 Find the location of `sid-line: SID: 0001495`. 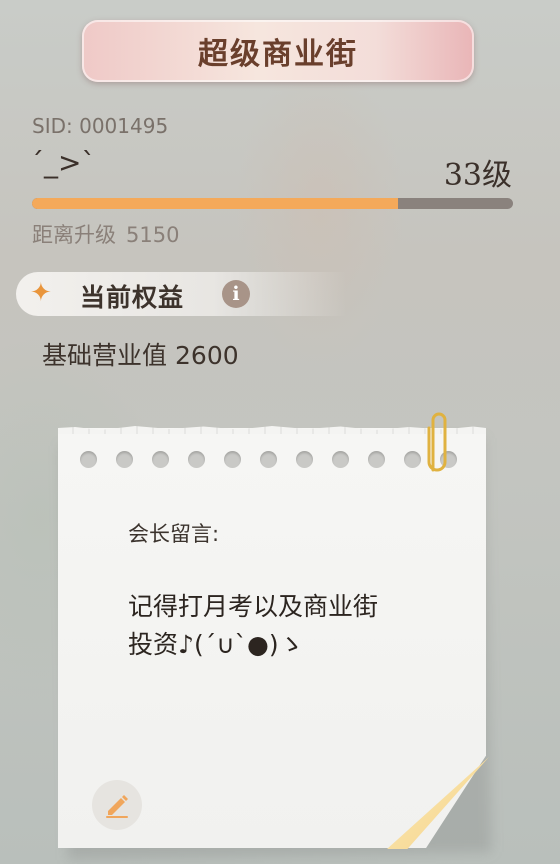

sid-line: SID: 0001495 is located at coordinates (100, 126).